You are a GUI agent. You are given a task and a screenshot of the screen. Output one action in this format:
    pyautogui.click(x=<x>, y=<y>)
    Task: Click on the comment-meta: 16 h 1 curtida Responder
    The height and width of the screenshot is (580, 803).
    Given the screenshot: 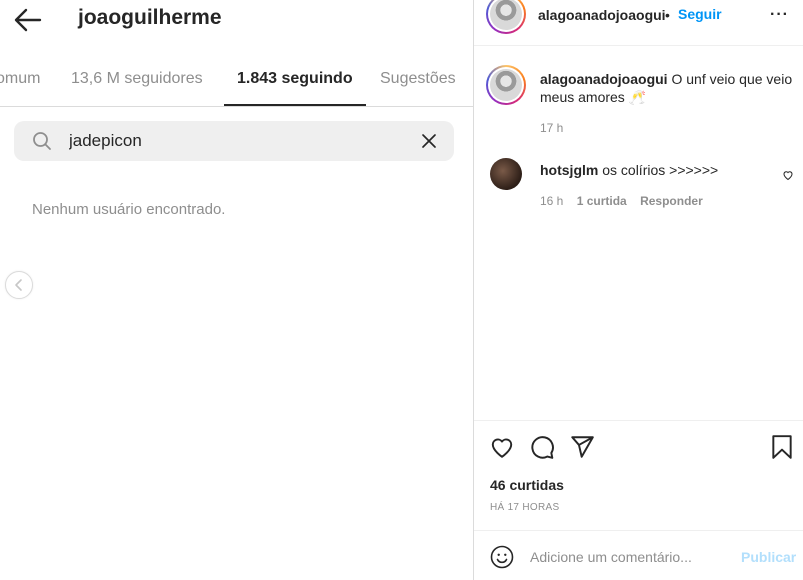 What is the action you would take?
    pyautogui.click(x=624, y=201)
    